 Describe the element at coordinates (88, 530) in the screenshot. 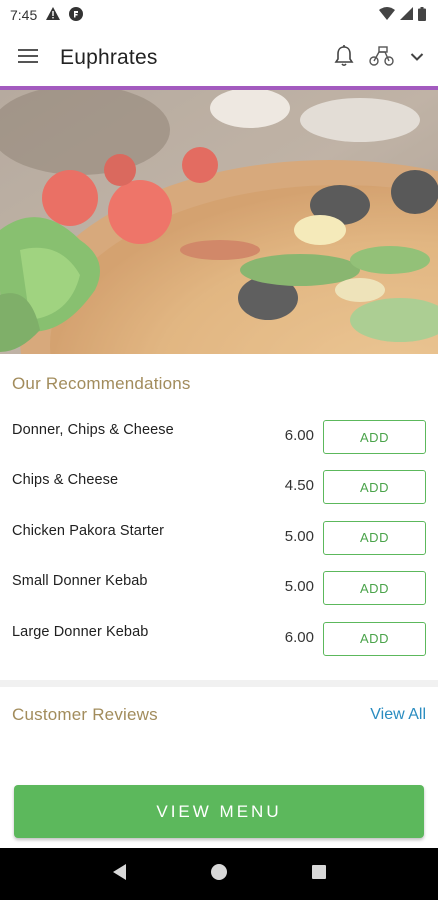

I see `item-name: Chicken Pakora Starter` at that location.